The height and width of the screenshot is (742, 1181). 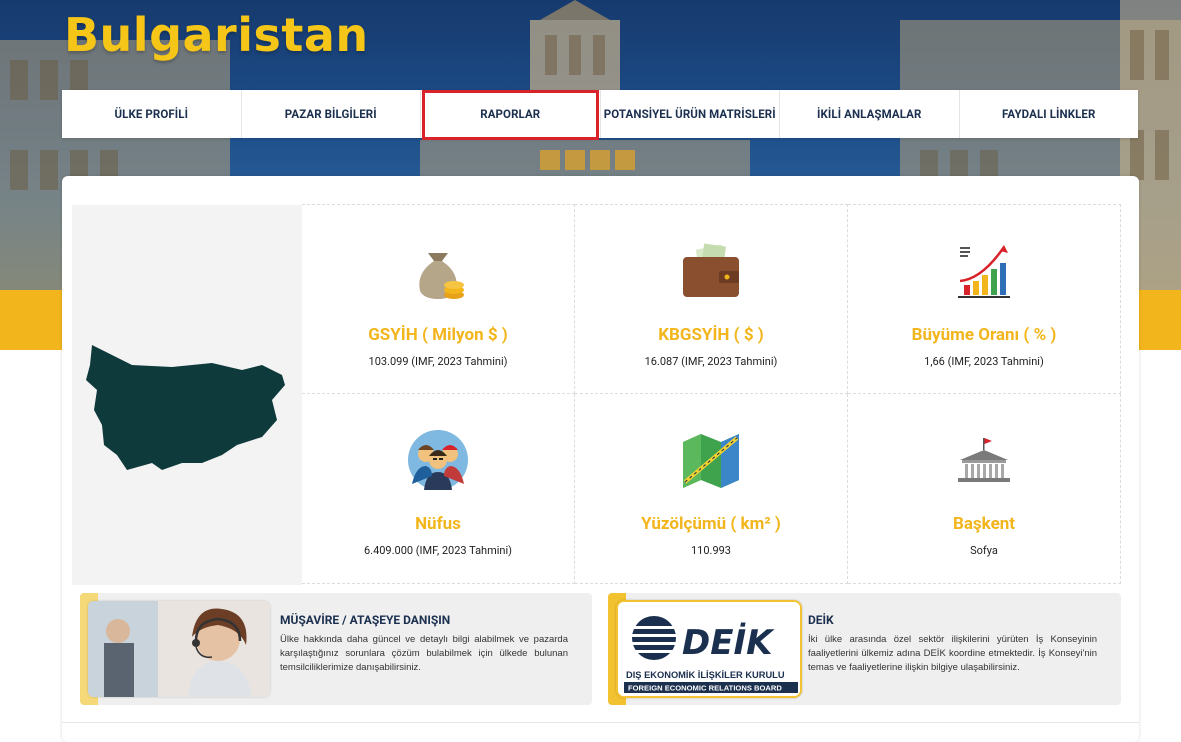 I want to click on capitol-icon, so click(x=984, y=460).